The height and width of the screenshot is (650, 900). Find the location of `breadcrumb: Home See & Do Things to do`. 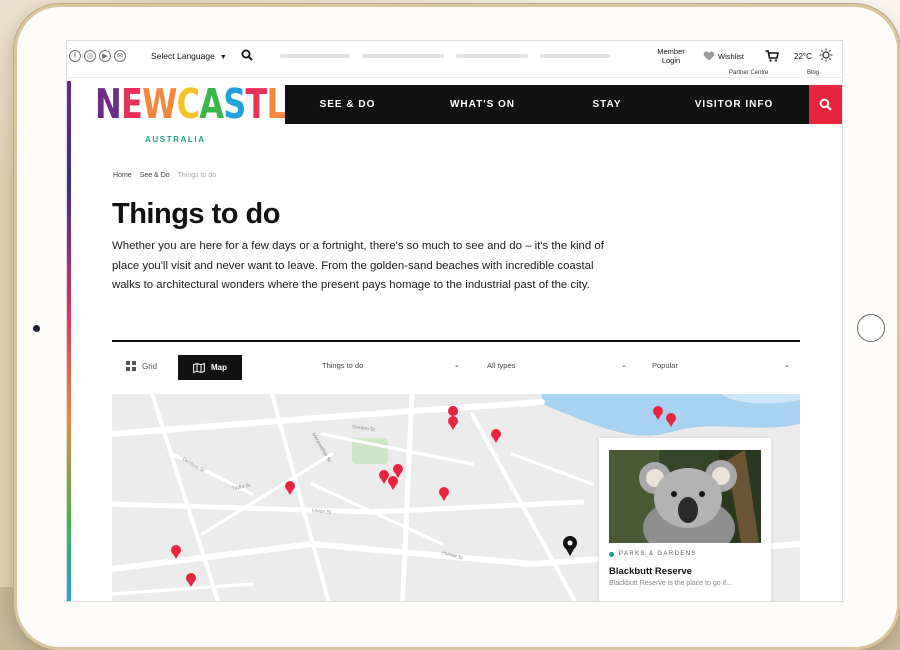

breadcrumb: Home See & Do Things to do is located at coordinates (164, 175).